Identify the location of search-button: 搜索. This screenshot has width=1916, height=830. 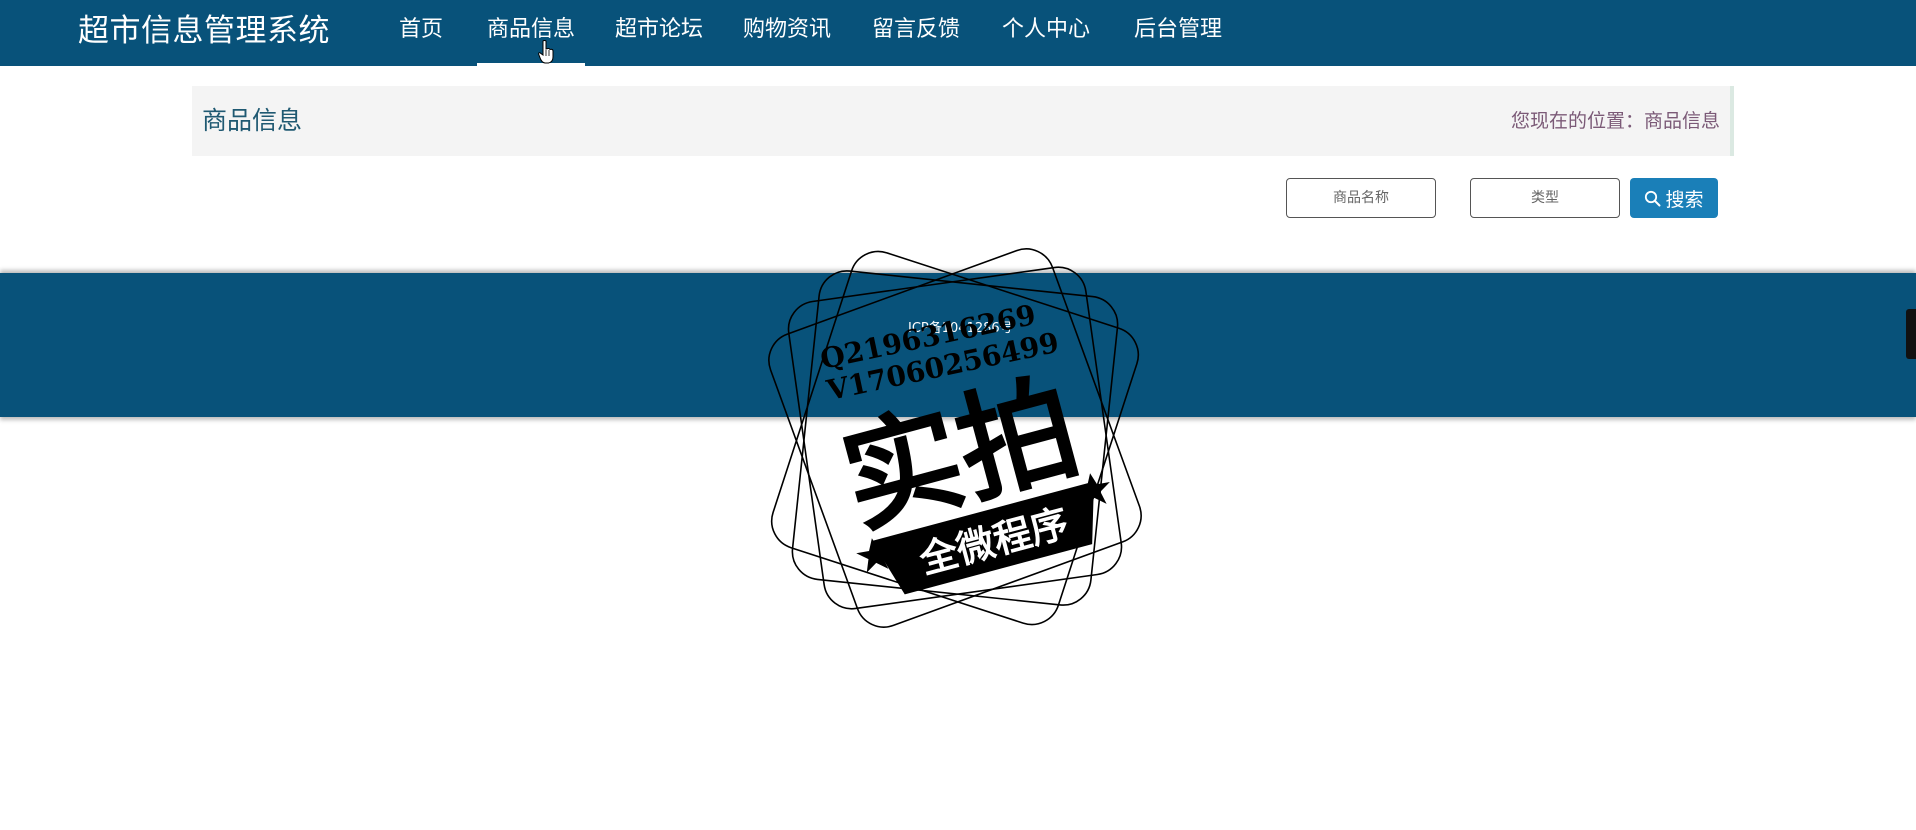
(1674, 198).